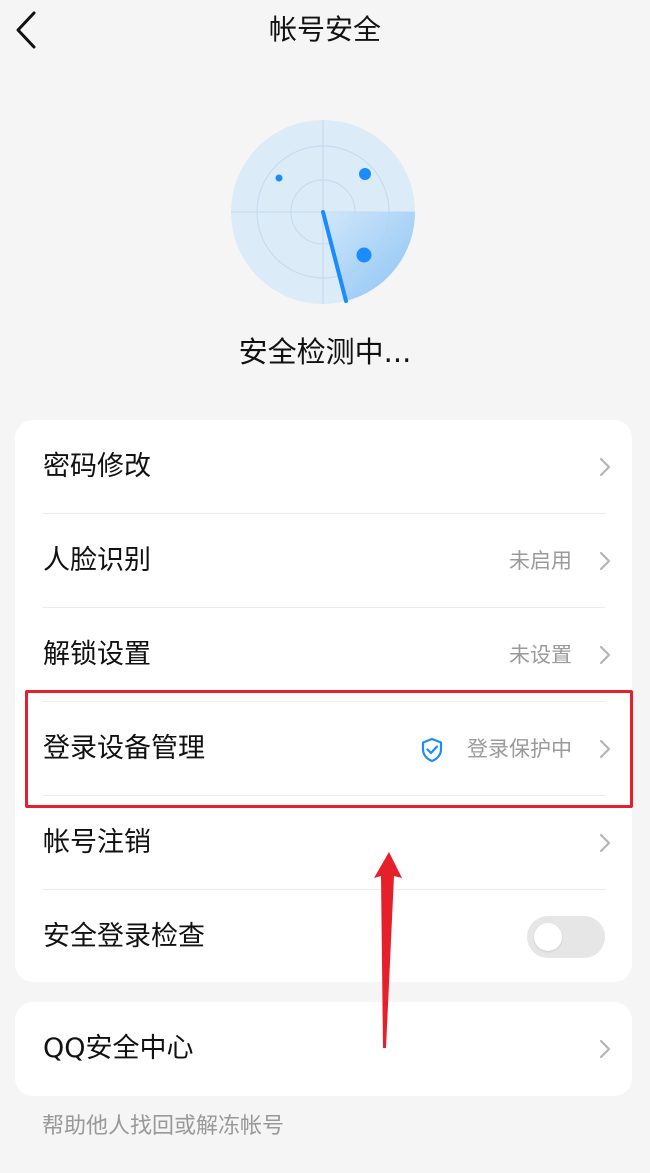 Image resolution: width=650 pixels, height=1173 pixels. What do you see at coordinates (323, 212) in the screenshot?
I see `radar-scan-icon` at bounding box center [323, 212].